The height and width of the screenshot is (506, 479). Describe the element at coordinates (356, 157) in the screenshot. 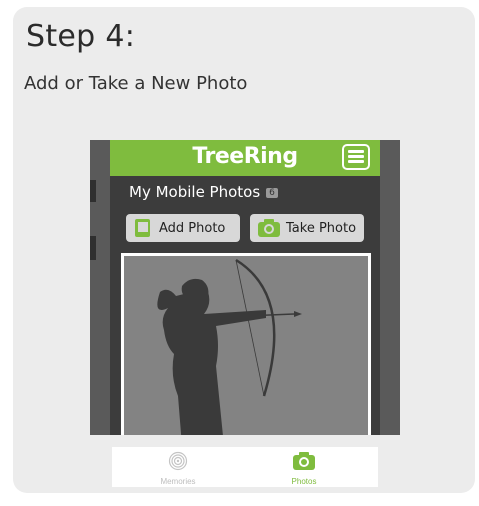

I see `menu-icon` at that location.